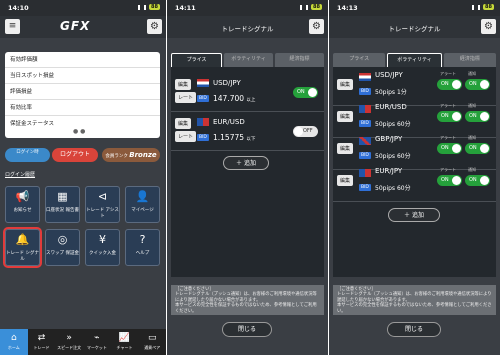 The image size is (500, 355). Describe the element at coordinates (142, 247) in the screenshot. I see `help-button: ? ヘルプ` at that location.